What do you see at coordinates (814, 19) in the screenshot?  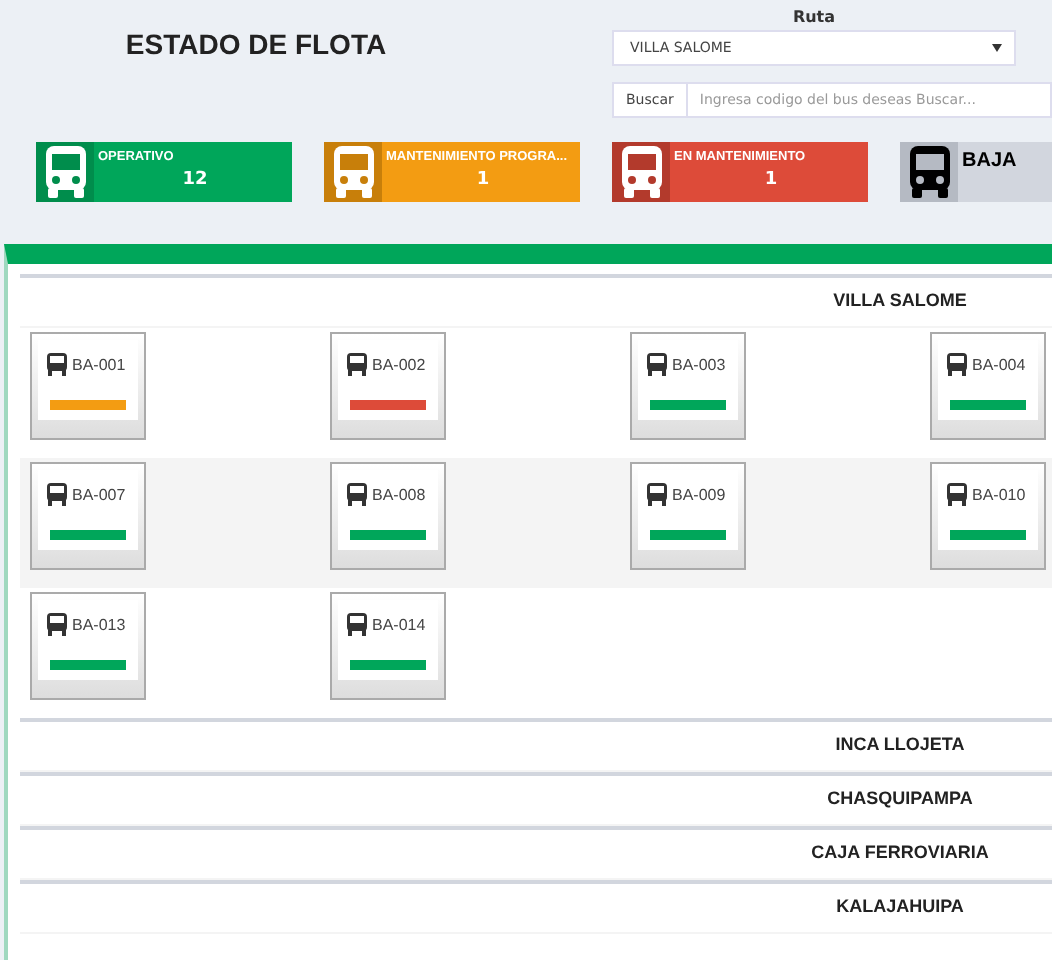 I see `route-label: Ruta` at bounding box center [814, 19].